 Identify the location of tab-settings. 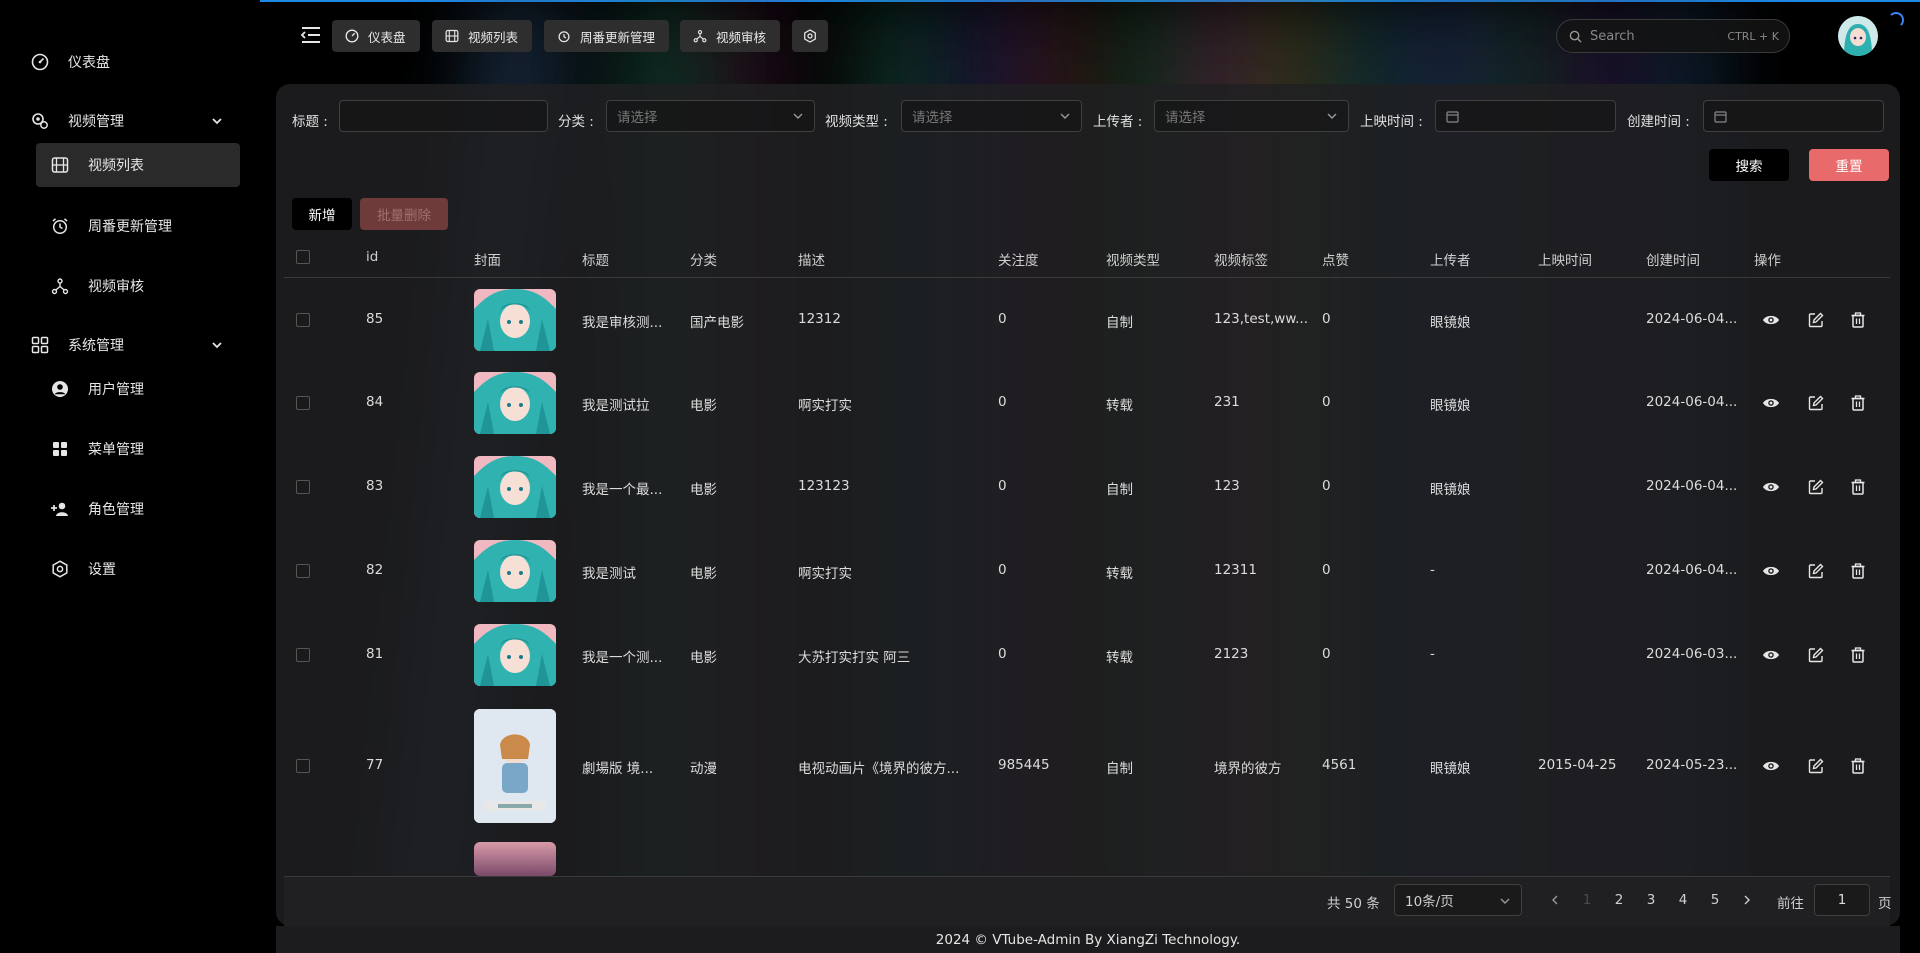
(810, 36).